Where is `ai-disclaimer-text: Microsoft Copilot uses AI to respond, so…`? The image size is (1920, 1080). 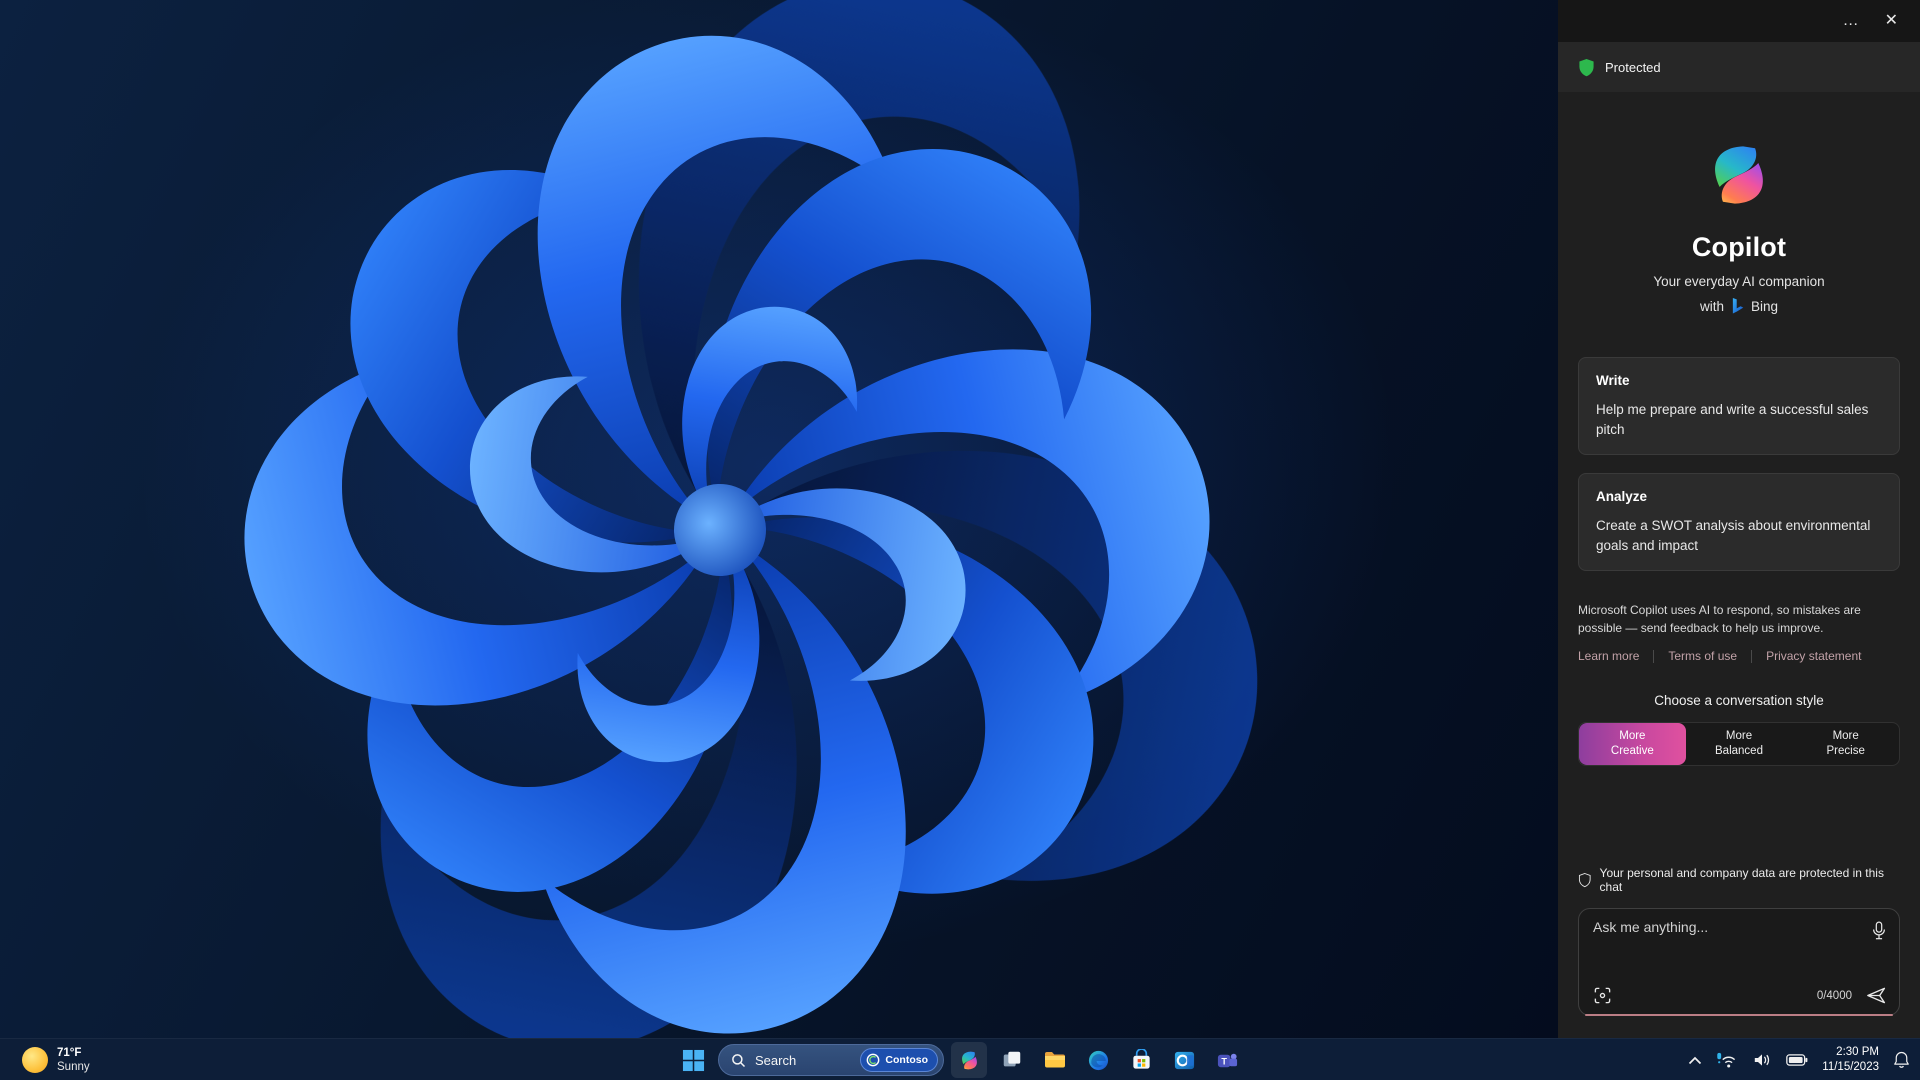
ai-disclaimer-text: Microsoft Copilot uses AI to respond, so… is located at coordinates (1719, 619).